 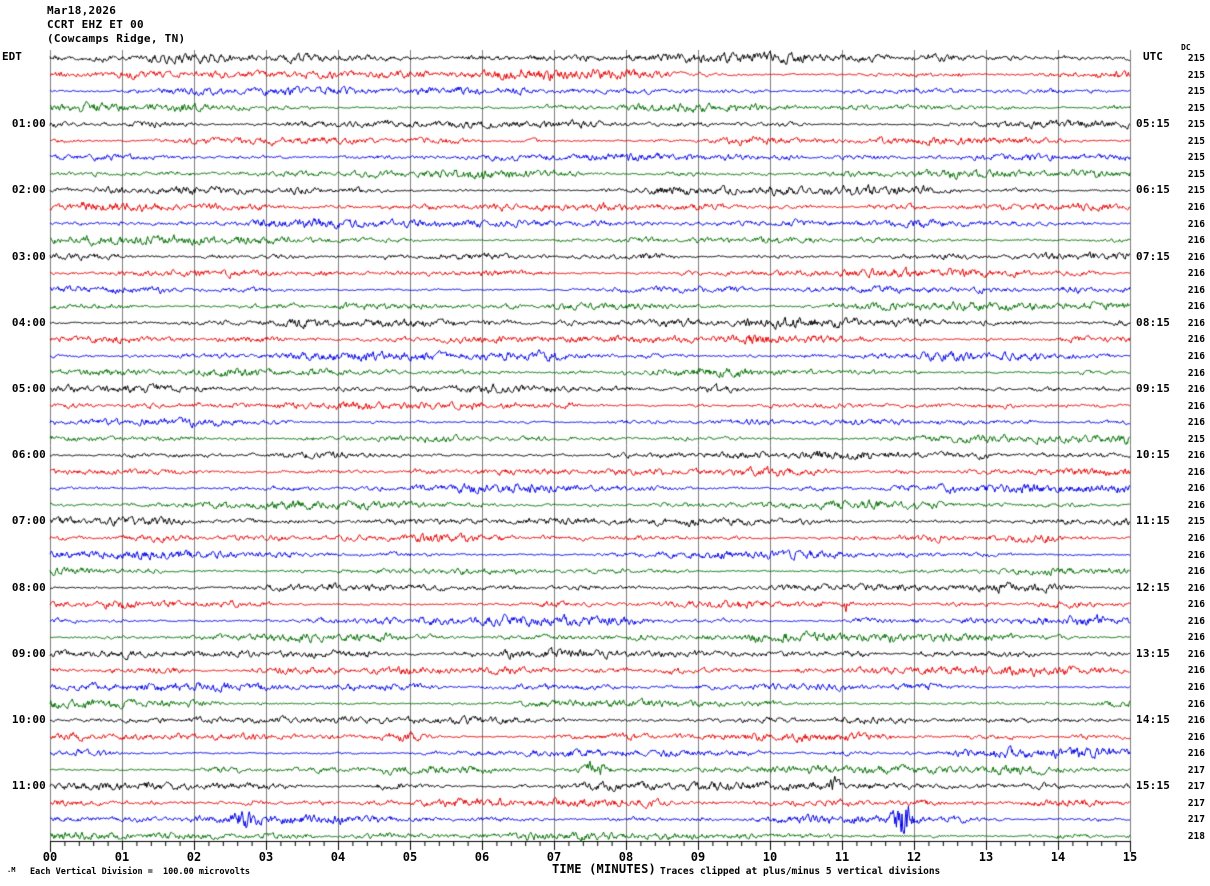 What do you see at coordinates (116, 38) in the screenshot?
I see `plot-location: (Cowcamps Ridge, TN)` at bounding box center [116, 38].